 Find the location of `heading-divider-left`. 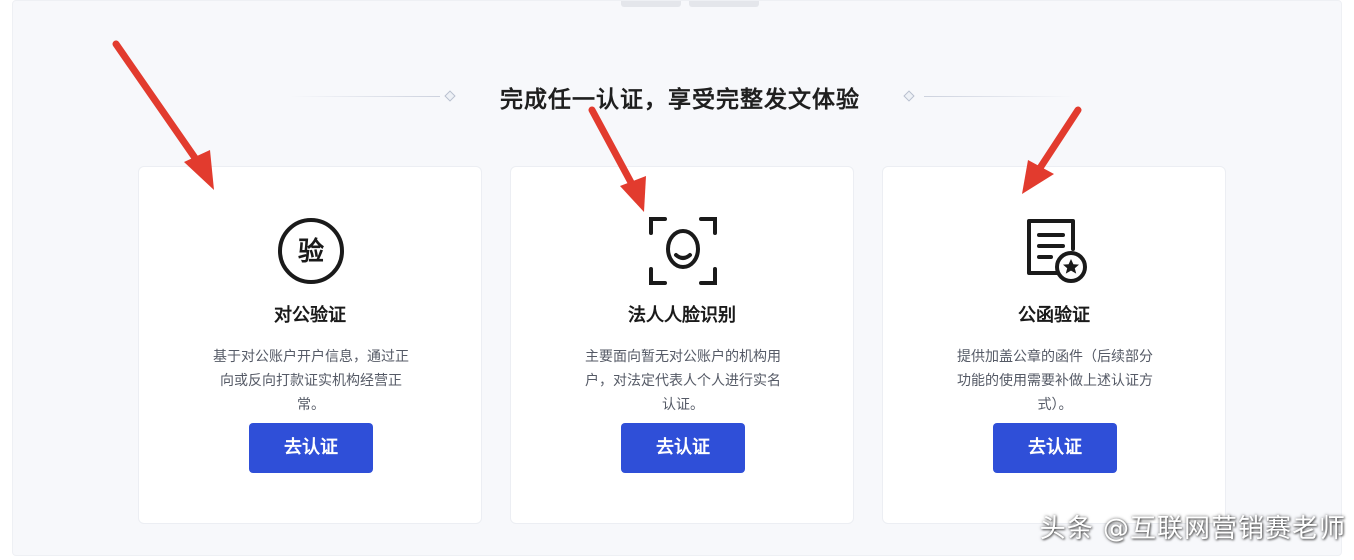

heading-divider-left is located at coordinates (365, 96).